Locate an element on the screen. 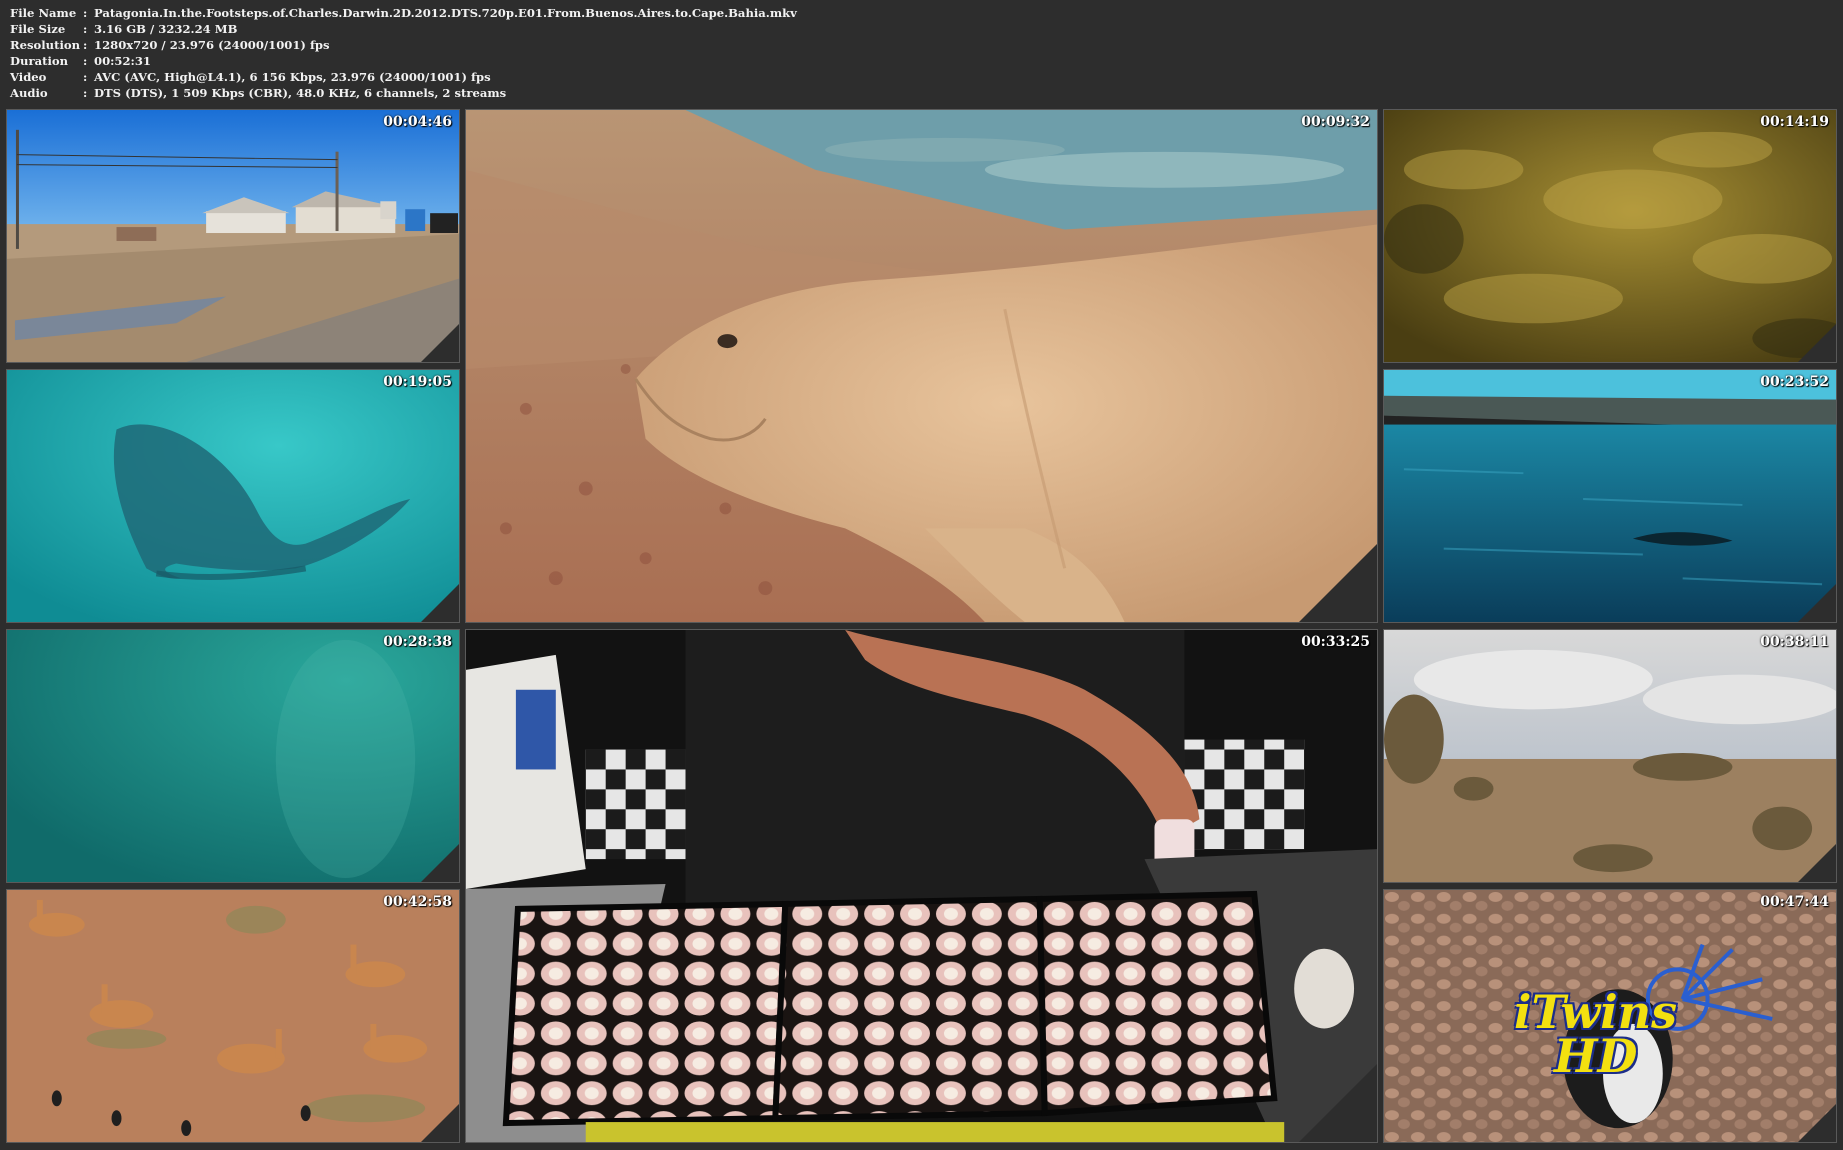 The image size is (1843, 1150). timestamp: 00:04:46 is located at coordinates (417, 122).